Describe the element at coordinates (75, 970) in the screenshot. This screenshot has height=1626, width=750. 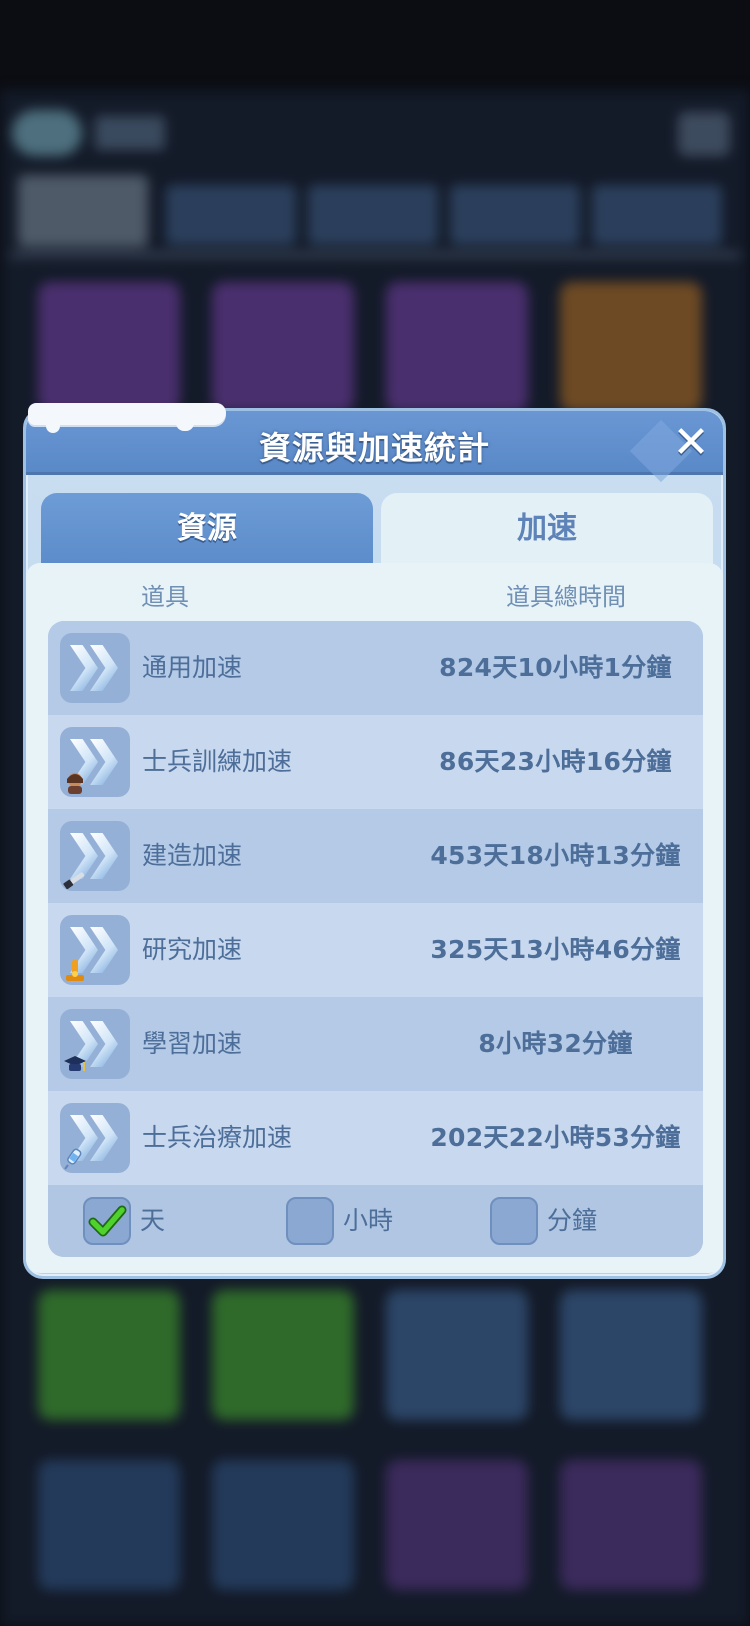
I see `microscope-badge-icon` at that location.